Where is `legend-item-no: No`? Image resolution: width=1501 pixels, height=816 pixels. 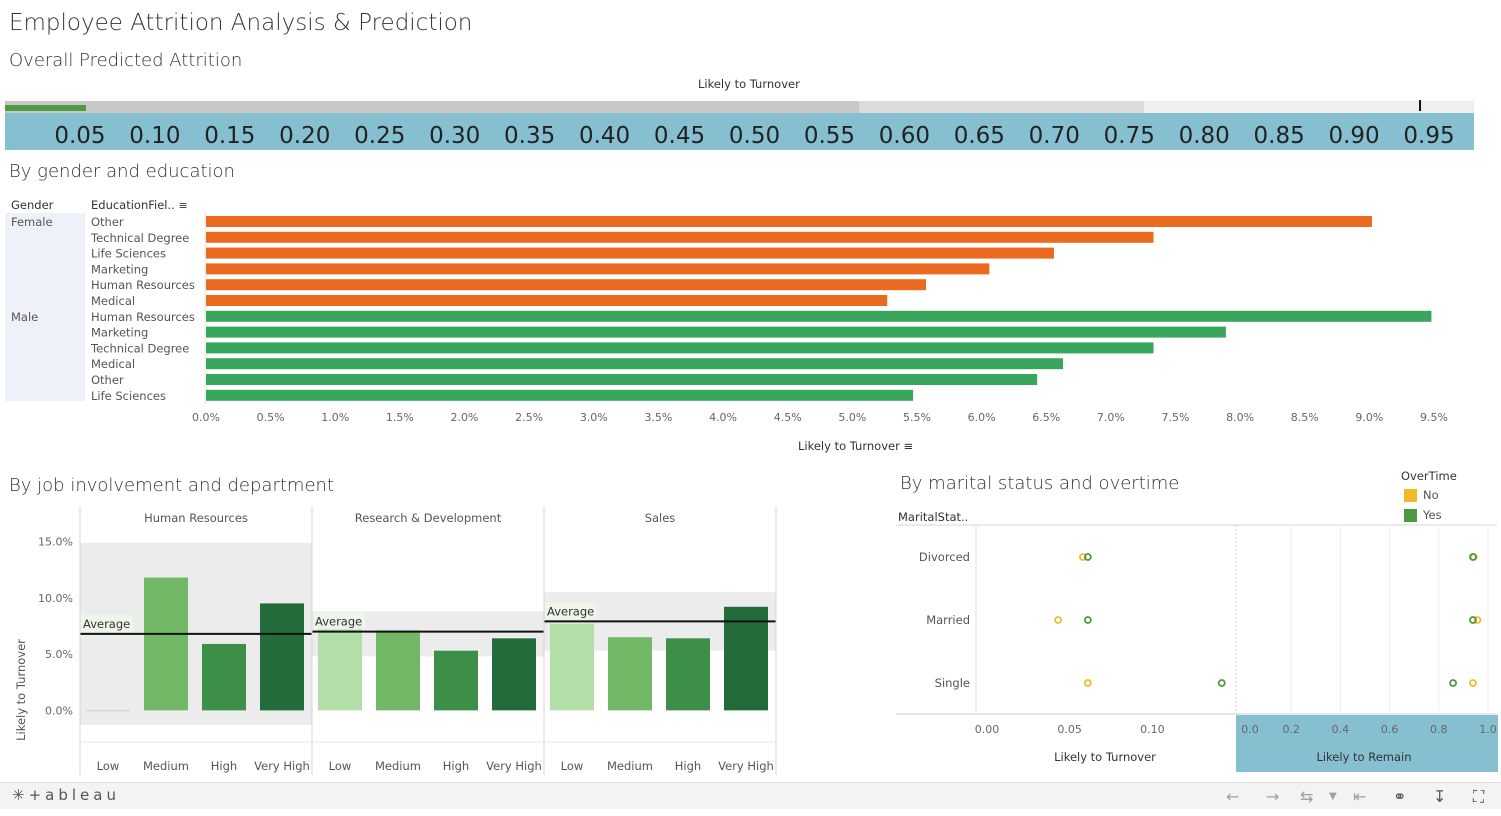 legend-item-no: No is located at coordinates (1421, 495).